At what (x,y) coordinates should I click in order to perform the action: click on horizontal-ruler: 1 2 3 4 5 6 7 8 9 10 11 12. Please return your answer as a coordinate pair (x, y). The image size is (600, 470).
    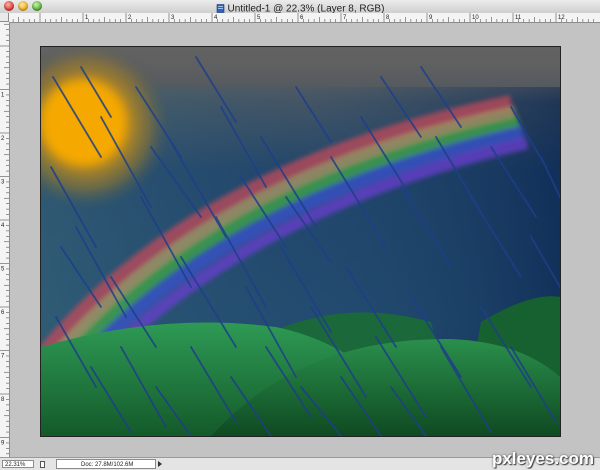
    Looking at the image, I should click on (304, 18).